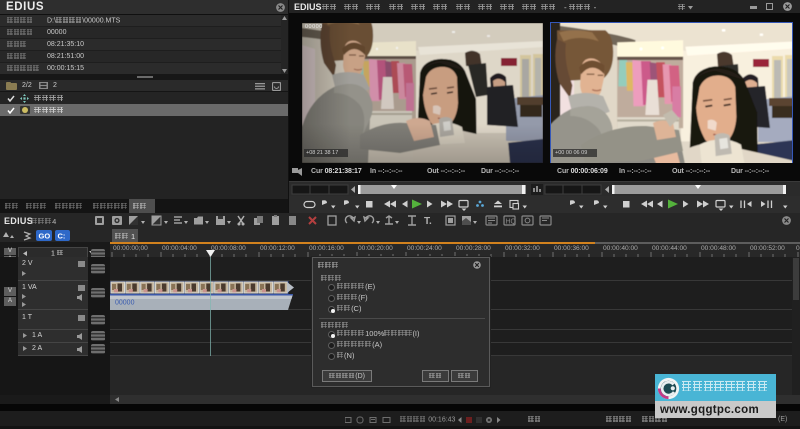  What do you see at coordinates (669, 248) in the screenshot?
I see `svg-text: 00:00:44:00` at bounding box center [669, 248].